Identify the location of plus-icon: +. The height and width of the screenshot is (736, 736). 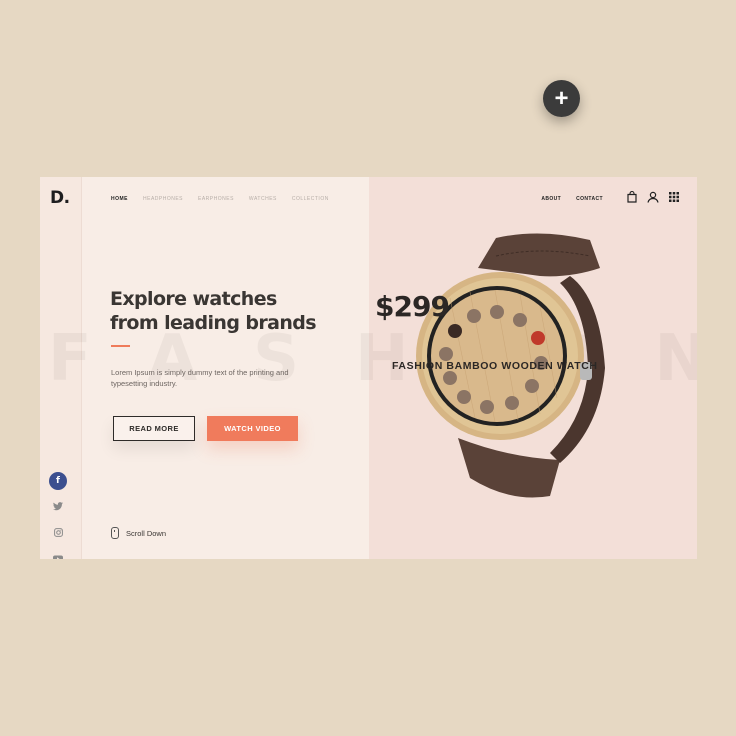
(561, 98).